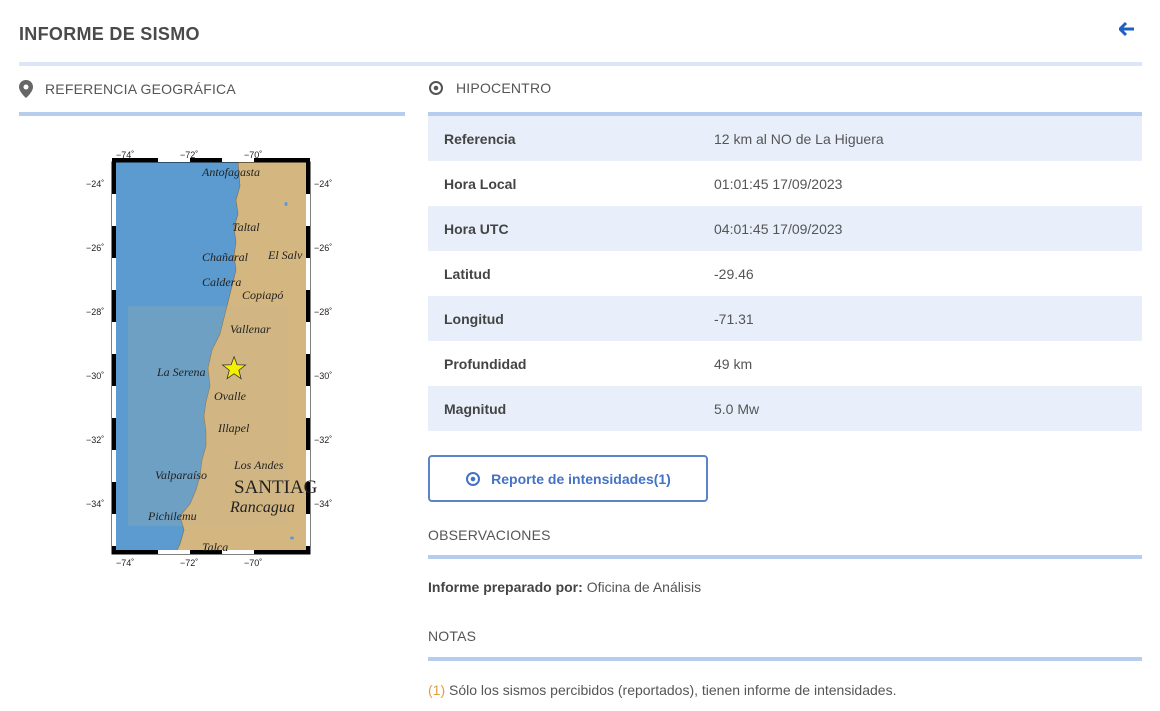 The image size is (1160, 711). Describe the element at coordinates (230, 396) in the screenshot. I see `place-label: Ovalle` at that location.